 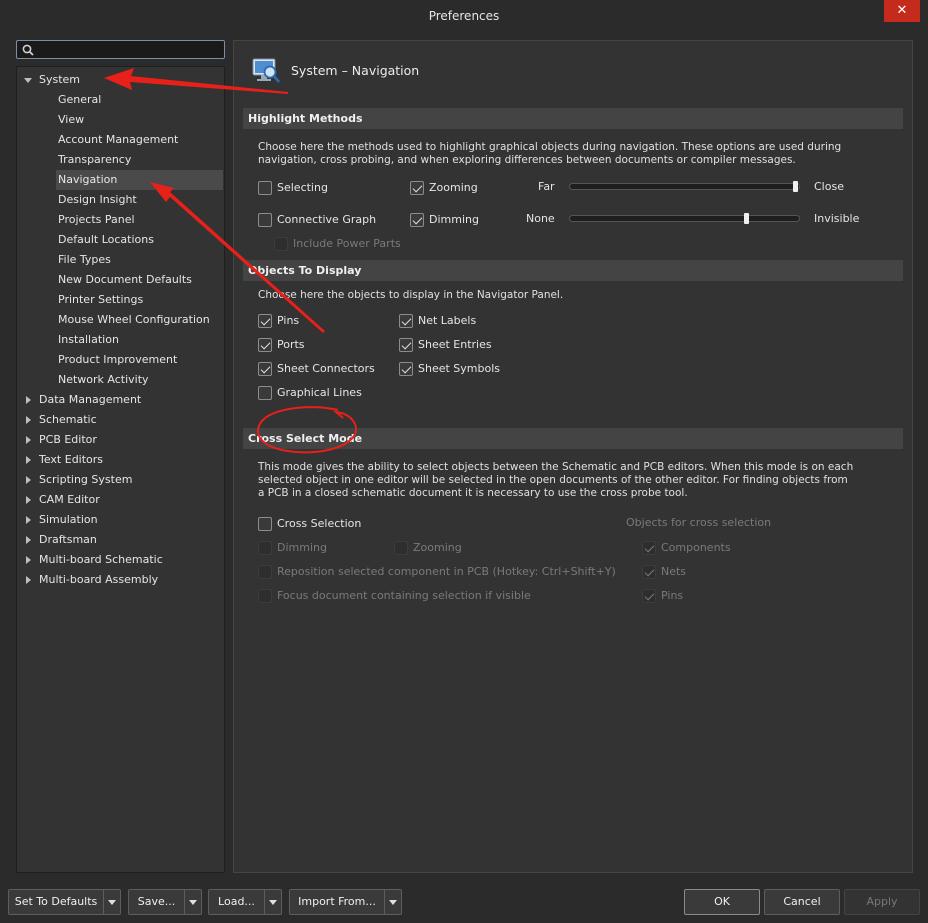 What do you see at coordinates (265, 393) in the screenshot?
I see `graphical-lines-checkbox` at bounding box center [265, 393].